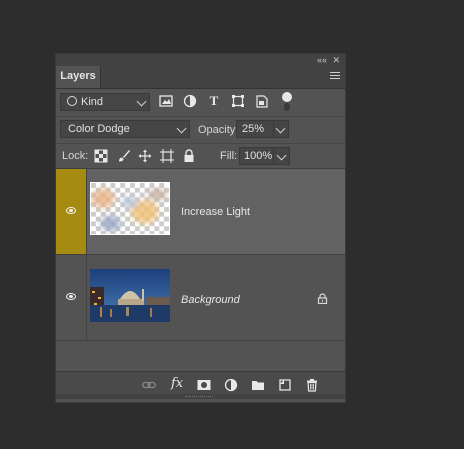 Image resolution: width=464 pixels, height=449 pixels. I want to click on adjustment-layer-icon, so click(231, 385).